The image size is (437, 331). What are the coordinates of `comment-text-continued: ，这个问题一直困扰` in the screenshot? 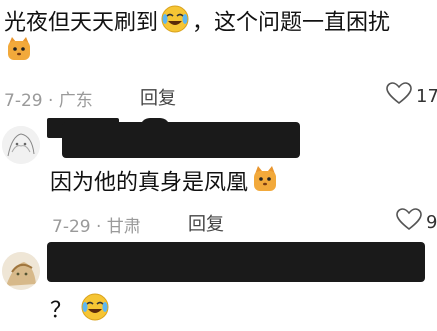 It's located at (291, 23).